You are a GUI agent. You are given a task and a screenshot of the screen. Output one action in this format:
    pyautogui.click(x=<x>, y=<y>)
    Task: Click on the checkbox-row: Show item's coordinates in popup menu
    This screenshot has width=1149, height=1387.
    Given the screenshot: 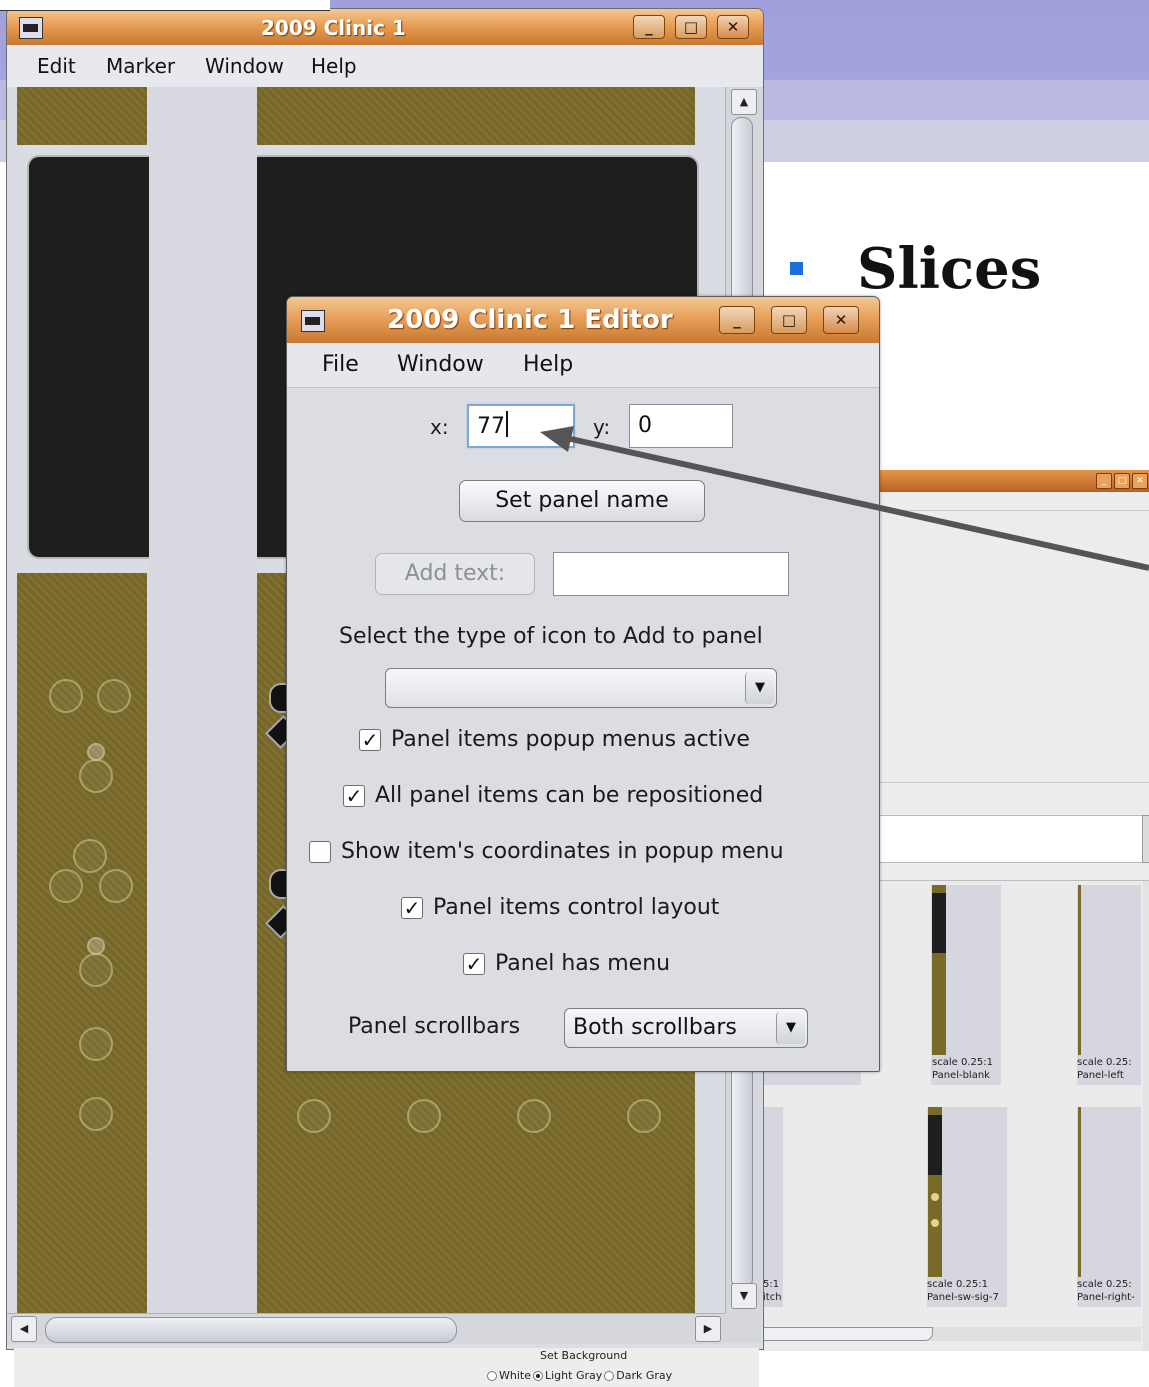 What is the action you would take?
    pyautogui.click(x=546, y=851)
    